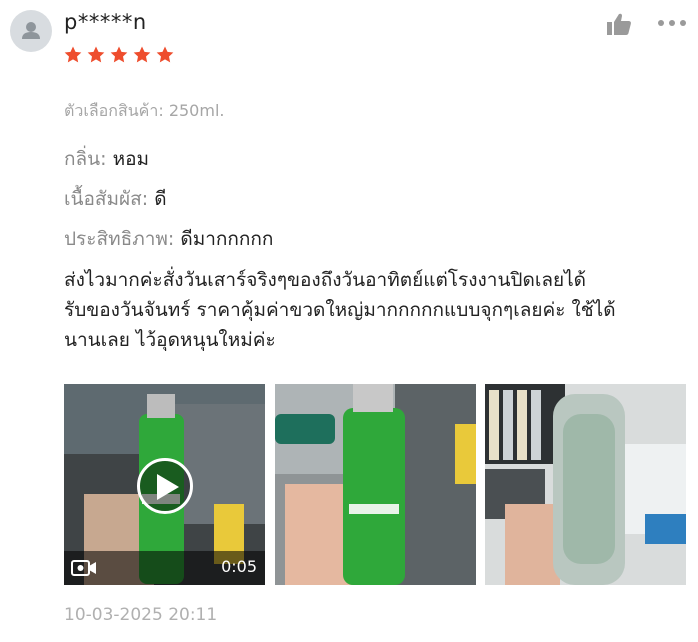 The image size is (698, 642). What do you see at coordinates (239, 566) in the screenshot?
I see `video-duration: 0:05` at bounding box center [239, 566].